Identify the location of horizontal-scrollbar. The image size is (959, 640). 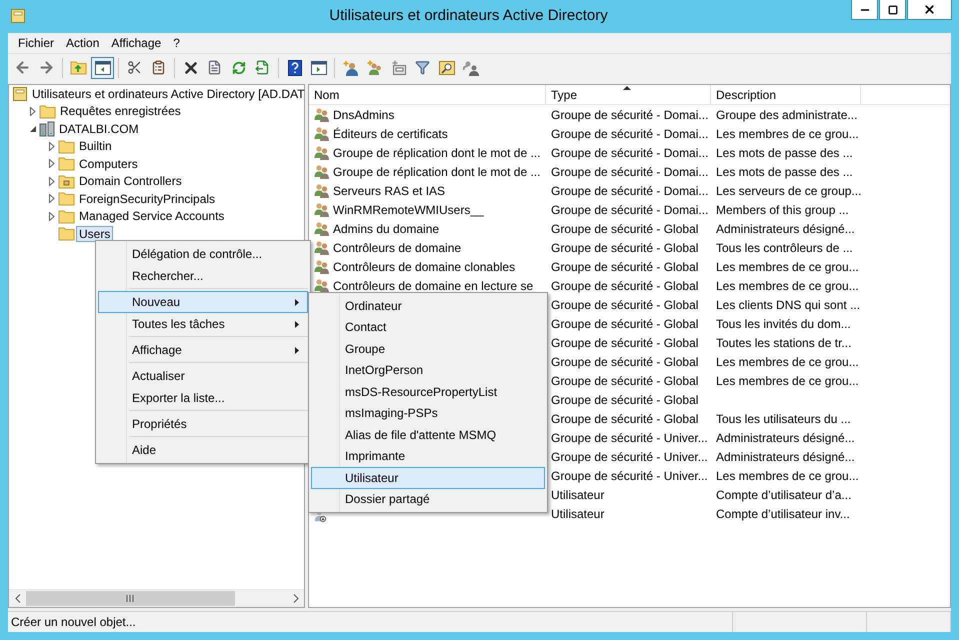
(156, 598).